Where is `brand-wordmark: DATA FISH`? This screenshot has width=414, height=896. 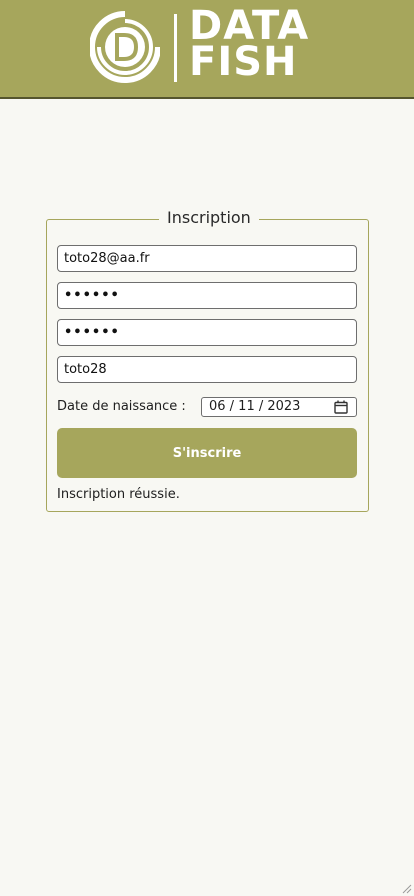 brand-wordmark: DATA FISH is located at coordinates (264, 49).